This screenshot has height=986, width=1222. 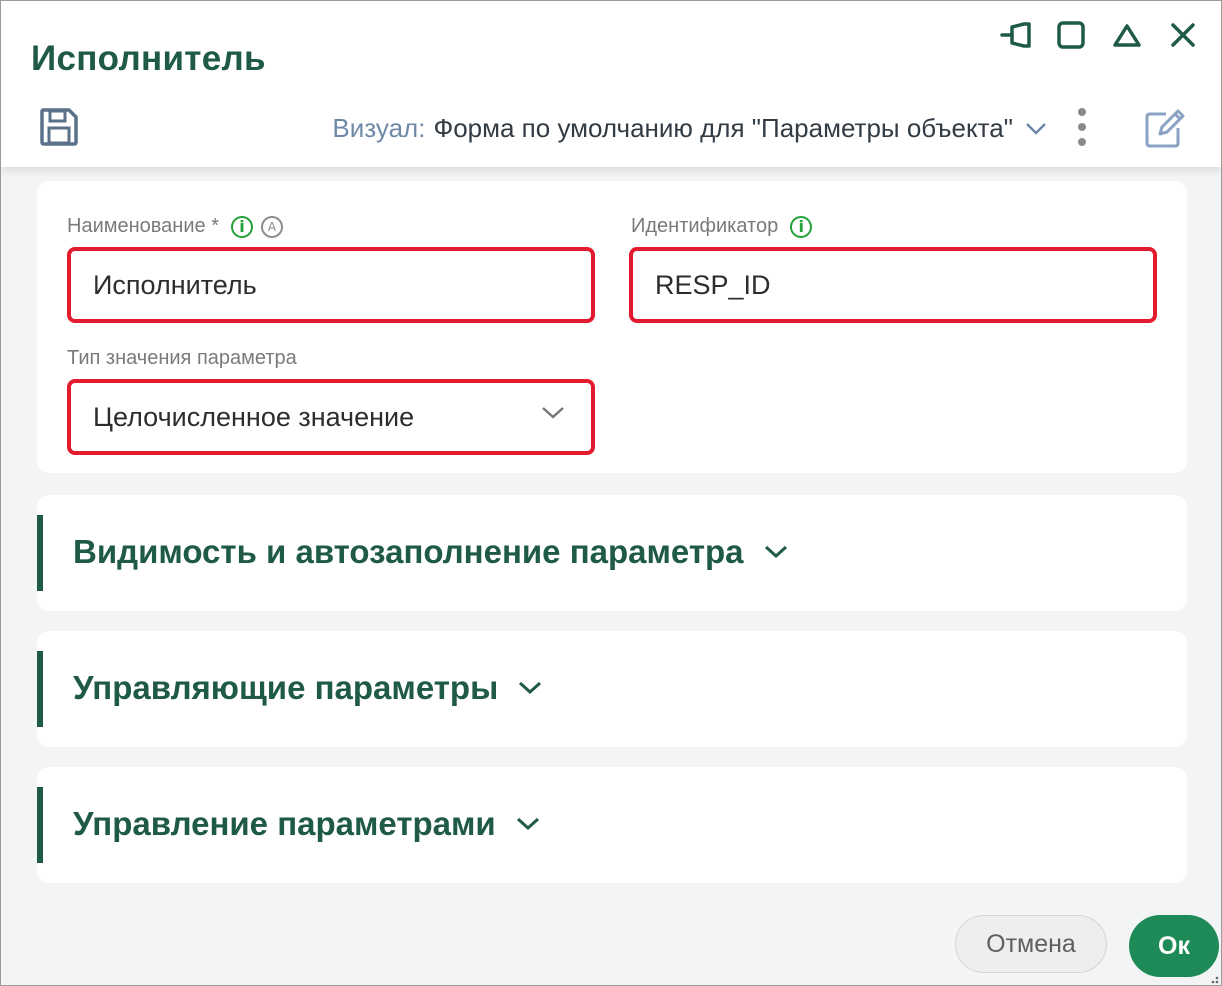 I want to click on identifier-input-value: RESP_ID, so click(x=713, y=284).